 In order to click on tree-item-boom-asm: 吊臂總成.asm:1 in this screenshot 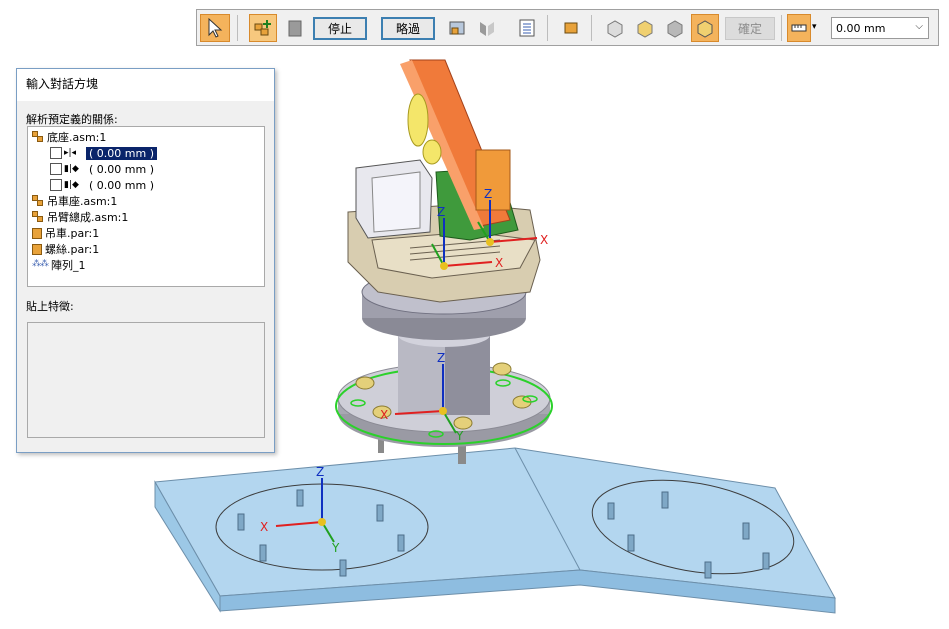, I will do `click(80, 217)`.